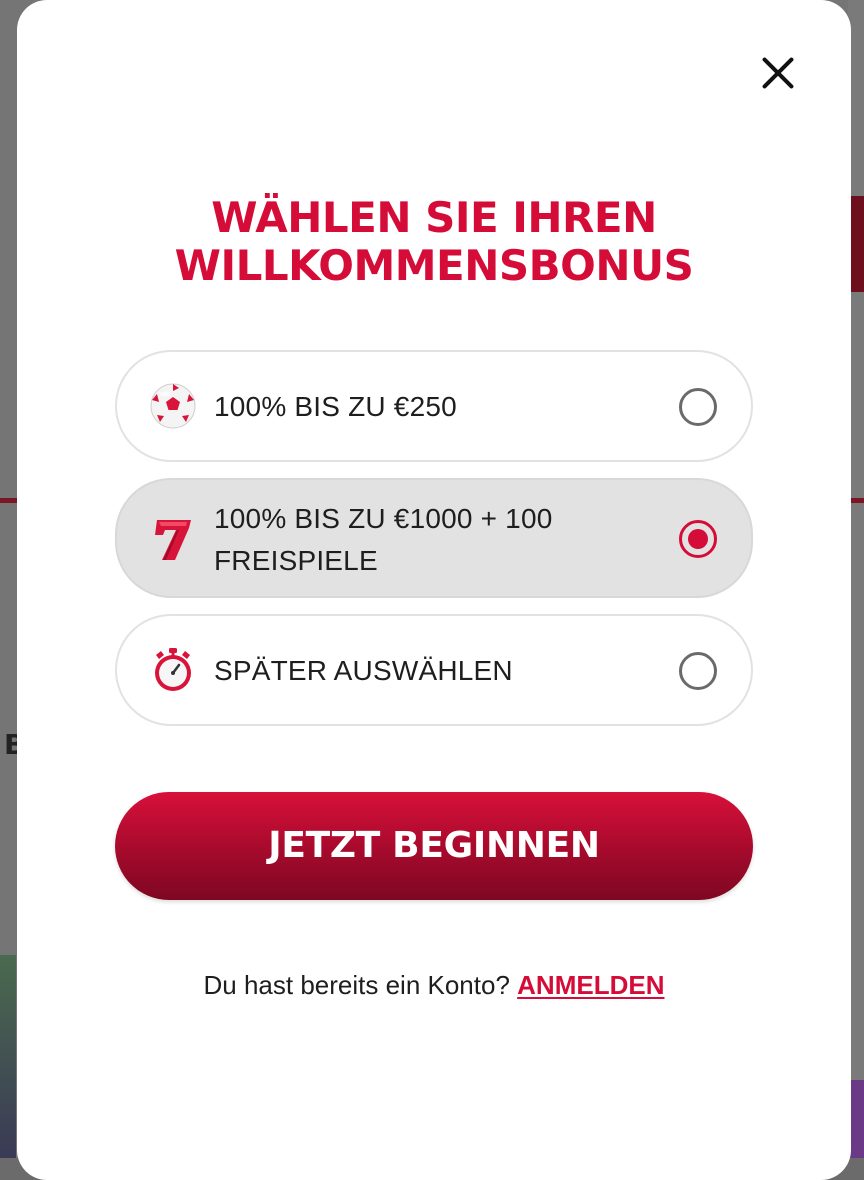  Describe the element at coordinates (356, 985) in the screenshot. I see `login-prompt-text: Du hast bereits ein Konto?` at that location.